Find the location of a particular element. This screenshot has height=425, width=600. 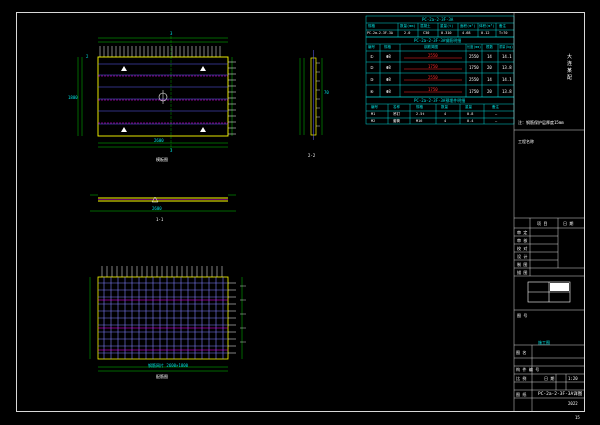

summary-header-3: 重量(t) is located at coordinates (447, 26).